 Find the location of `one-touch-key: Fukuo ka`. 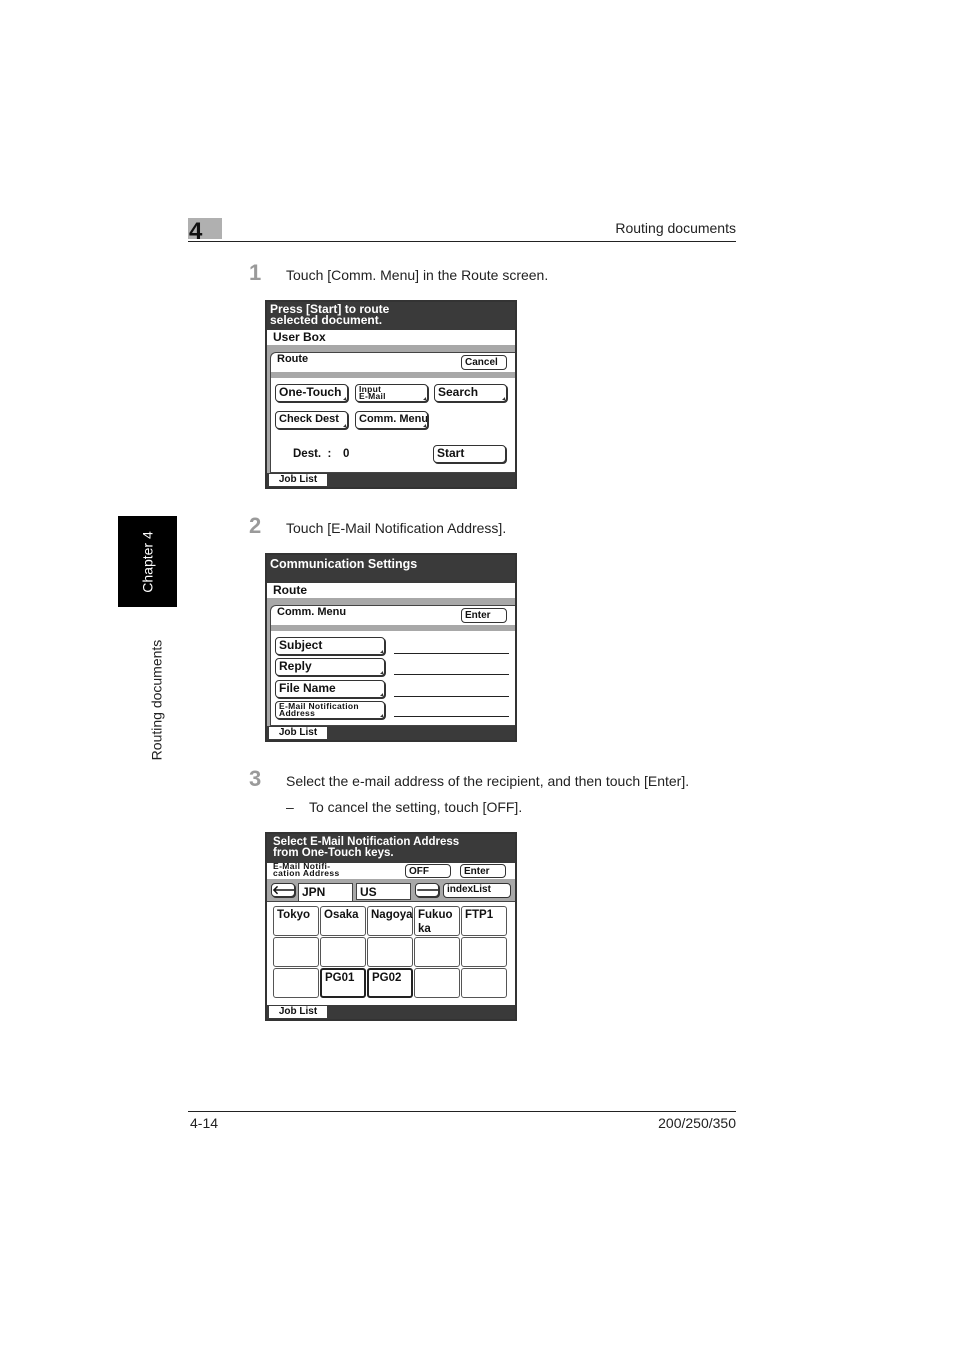

one-touch-key: Fukuo ka is located at coordinates (437, 921).